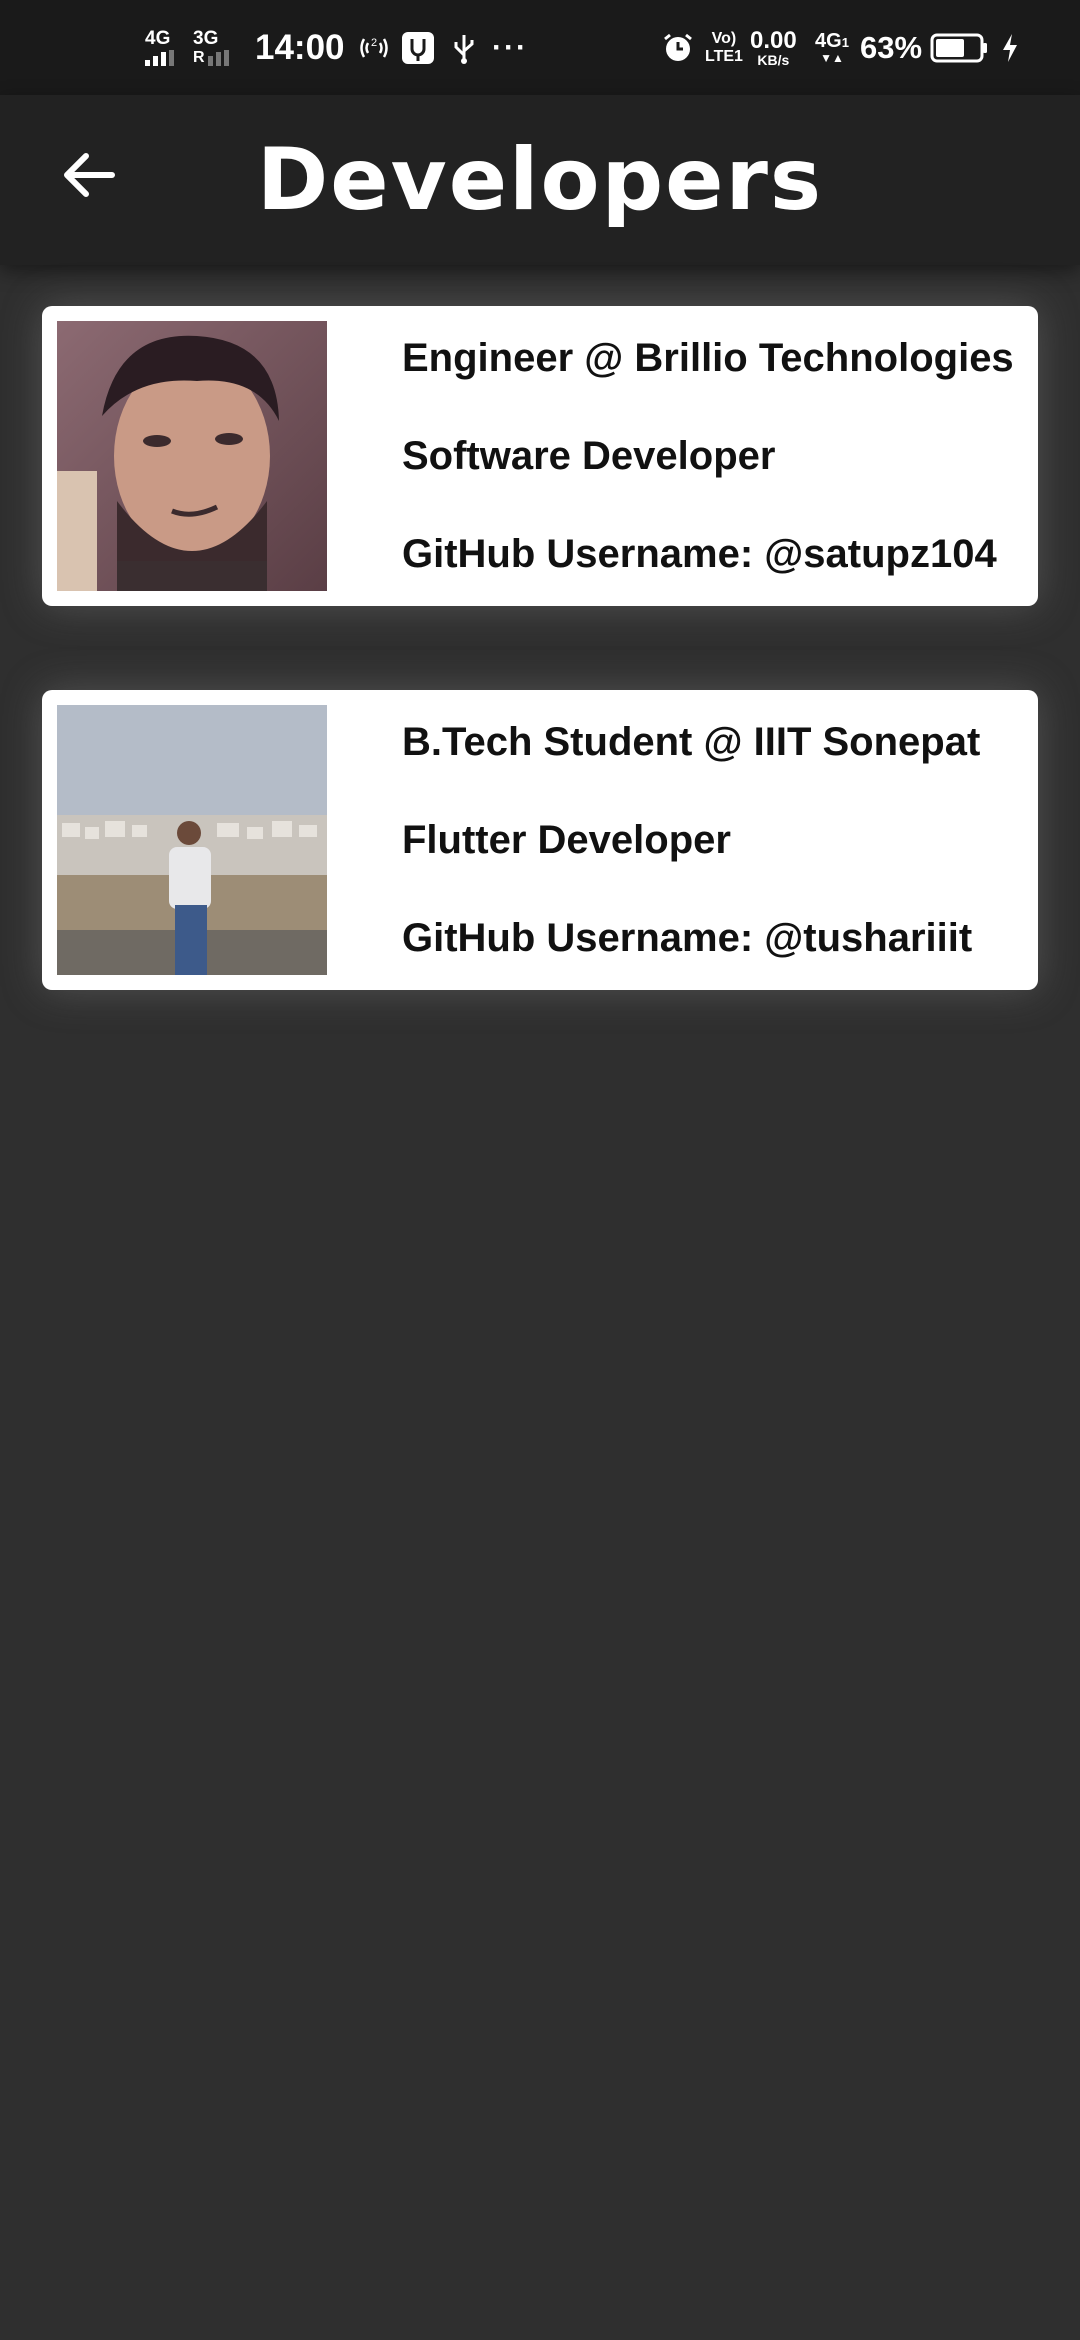  I want to click on signal-icon: R, so click(211, 58).